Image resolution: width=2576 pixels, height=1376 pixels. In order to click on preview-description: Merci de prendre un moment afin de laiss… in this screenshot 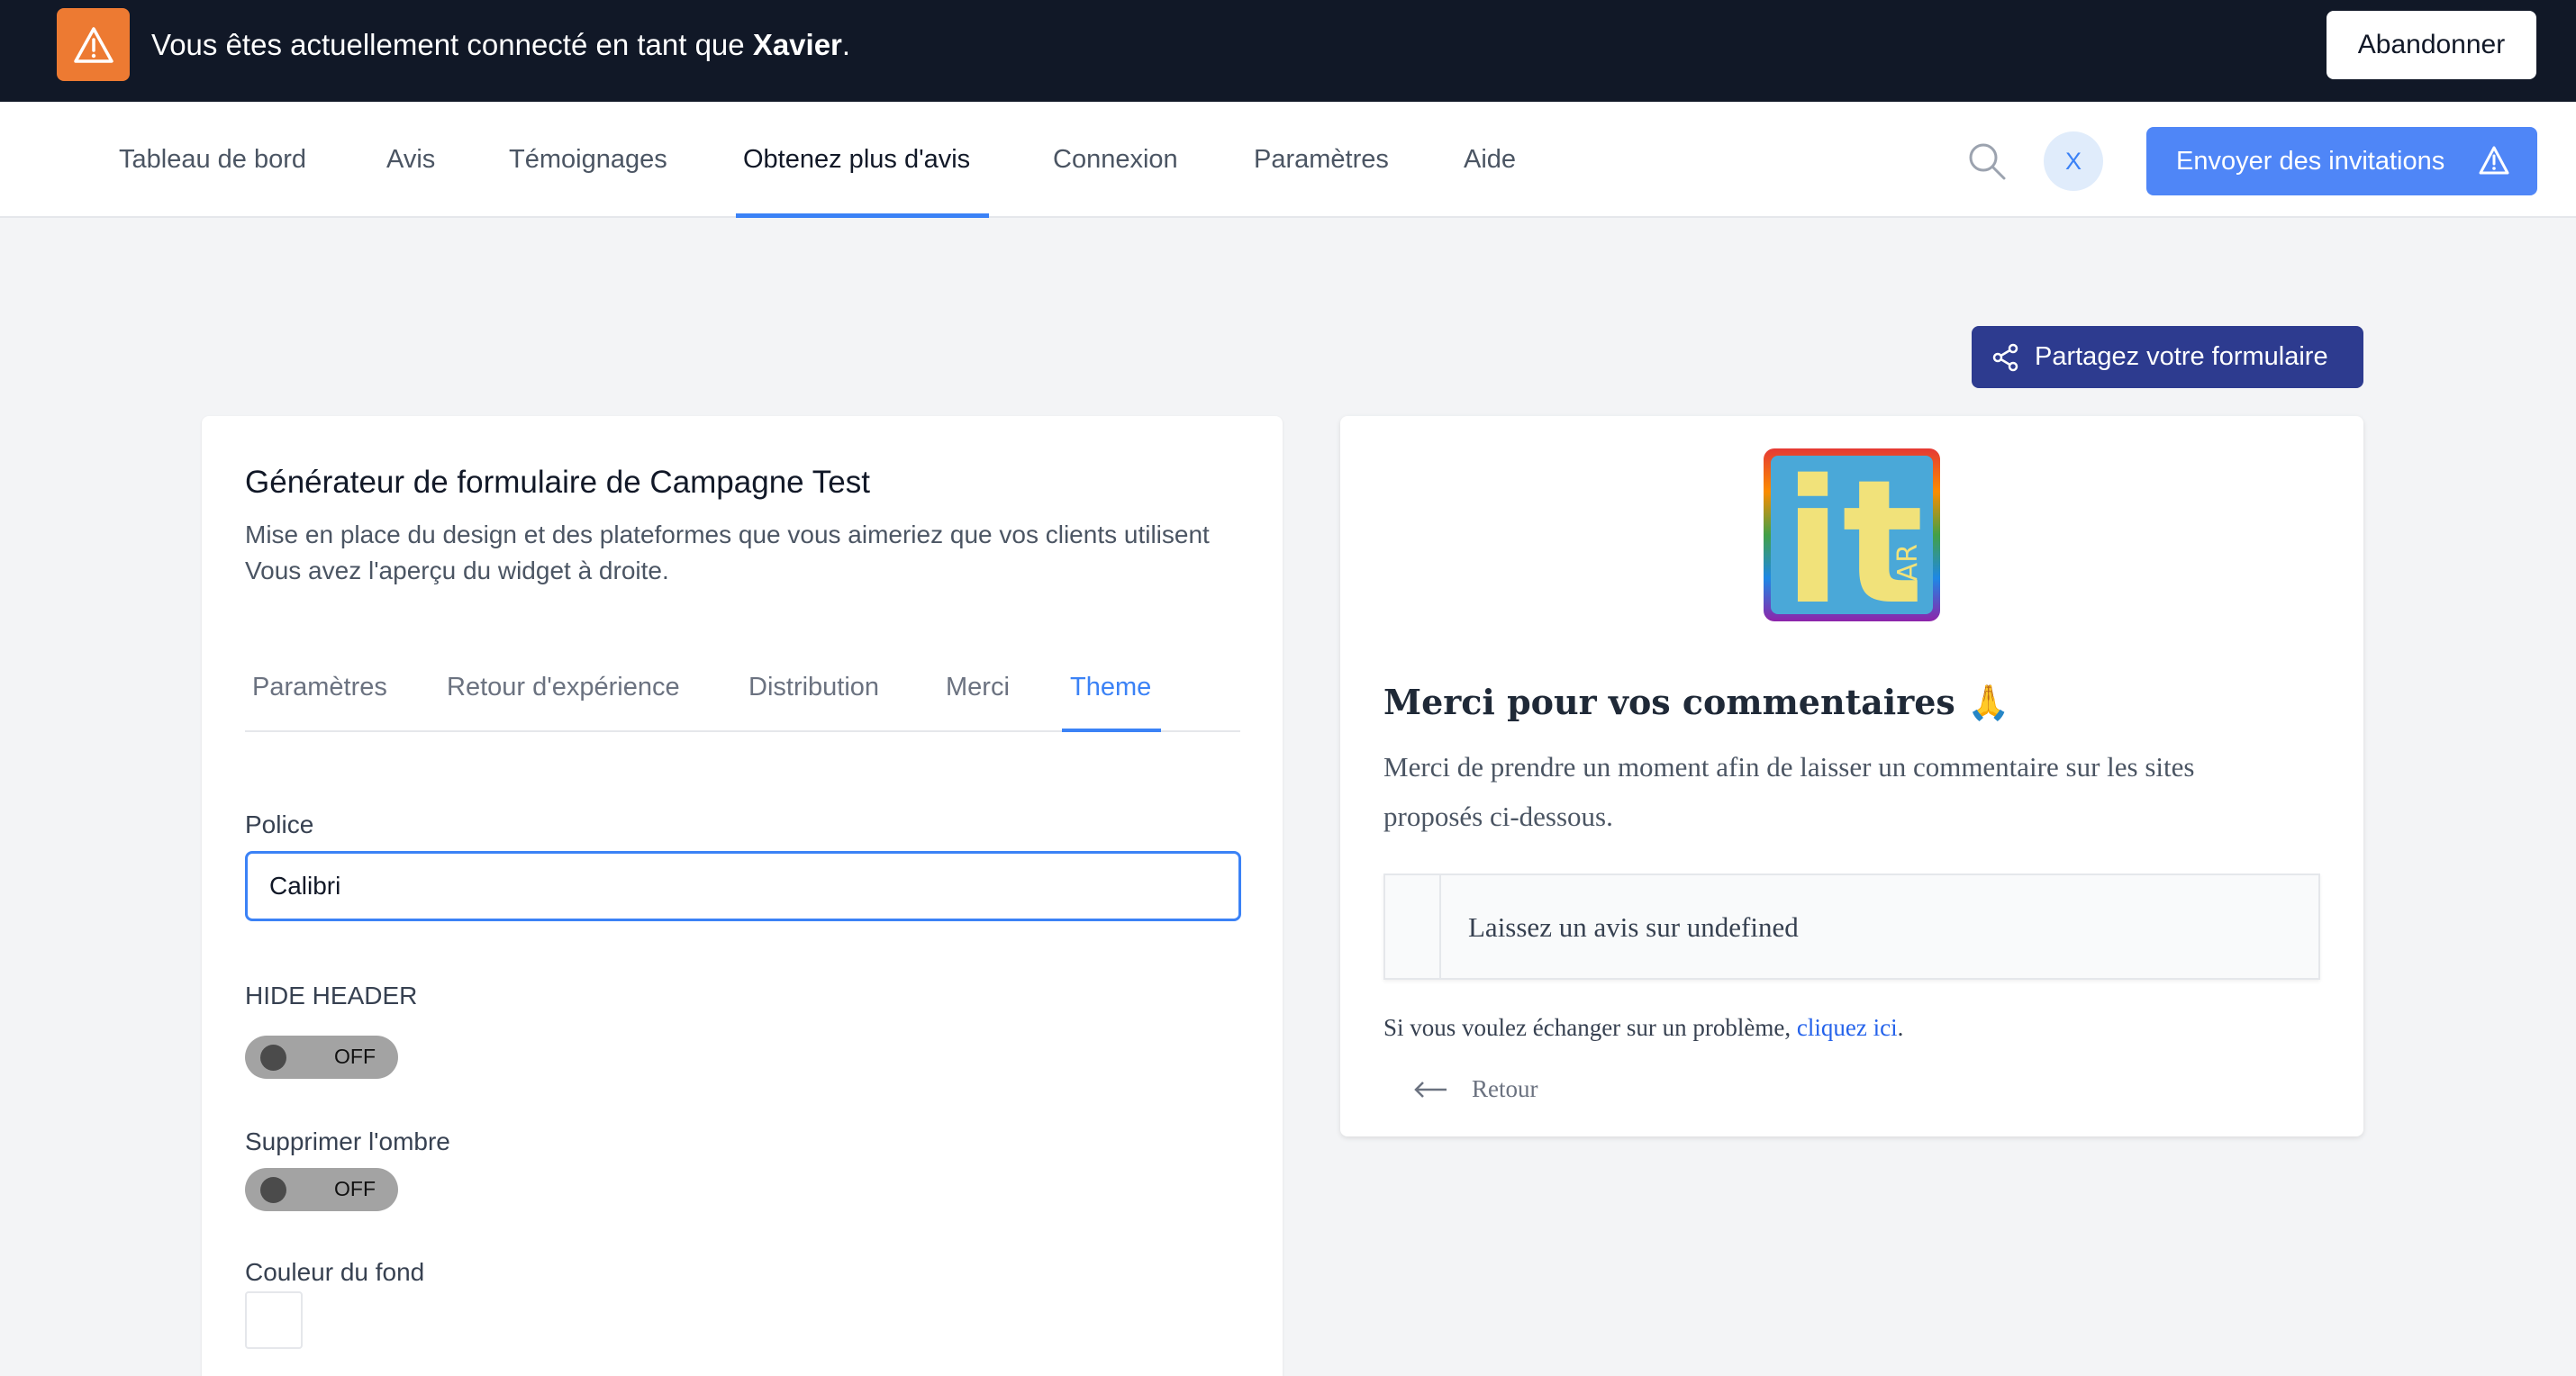, I will do `click(1789, 791)`.